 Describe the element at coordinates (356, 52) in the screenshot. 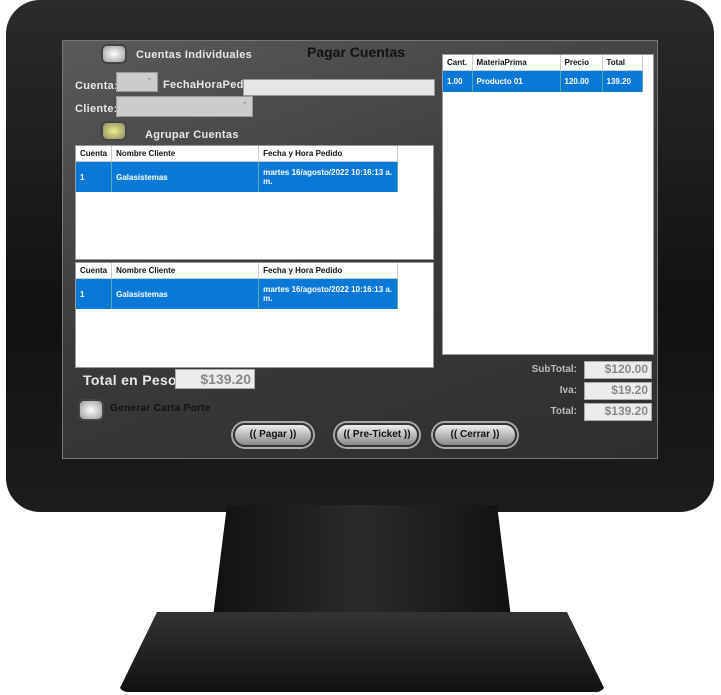

I see `window-title: Pagar Cuentas` at that location.